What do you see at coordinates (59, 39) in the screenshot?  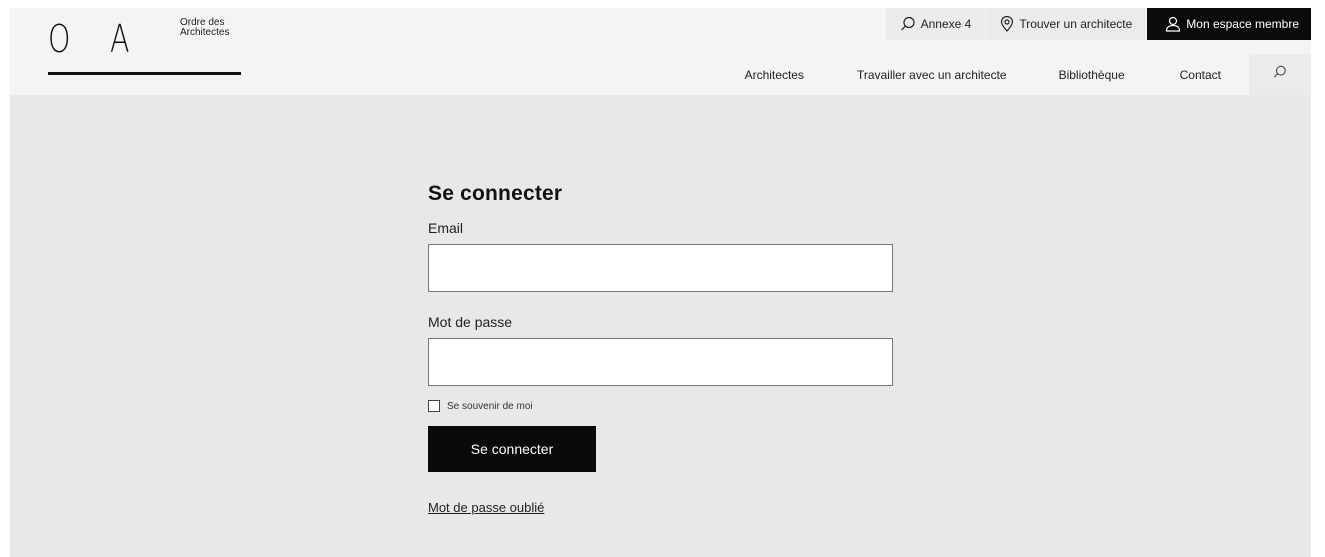 I see `logo-letter-o: O` at bounding box center [59, 39].